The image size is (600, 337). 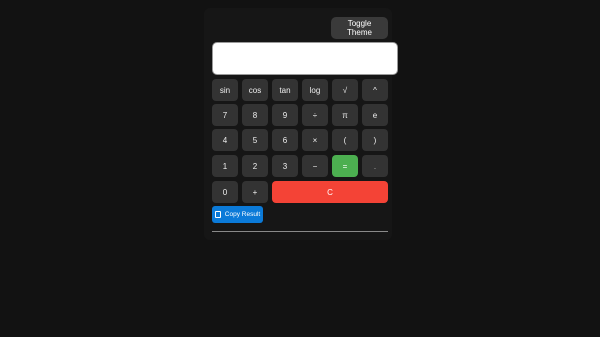 I want to click on clipboard-icon, so click(x=217, y=214).